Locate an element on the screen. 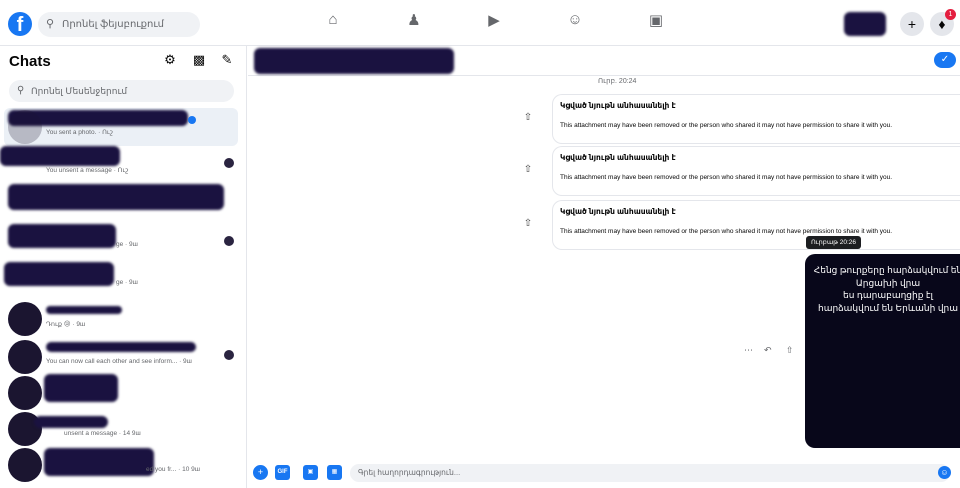 This screenshot has width=960, height=488. photo-icon: ▦ is located at coordinates (334, 472).